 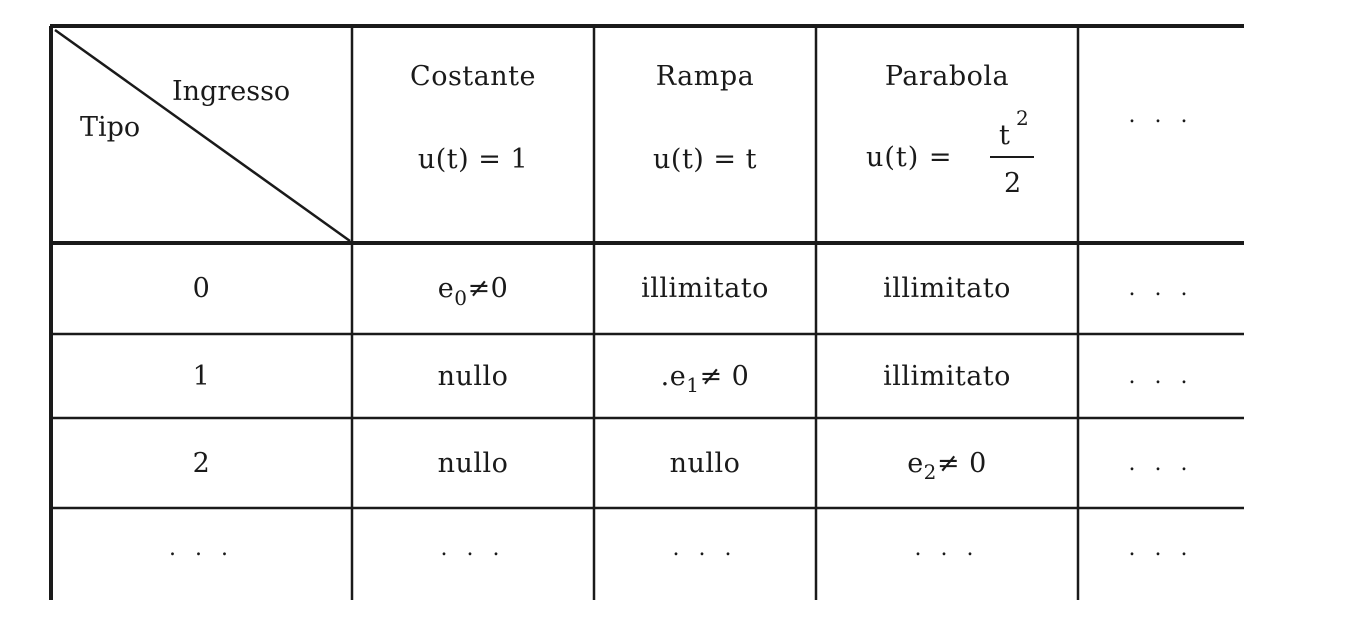 What do you see at coordinates (1013, 183) in the screenshot?
I see `fraction-denominator: 2` at bounding box center [1013, 183].